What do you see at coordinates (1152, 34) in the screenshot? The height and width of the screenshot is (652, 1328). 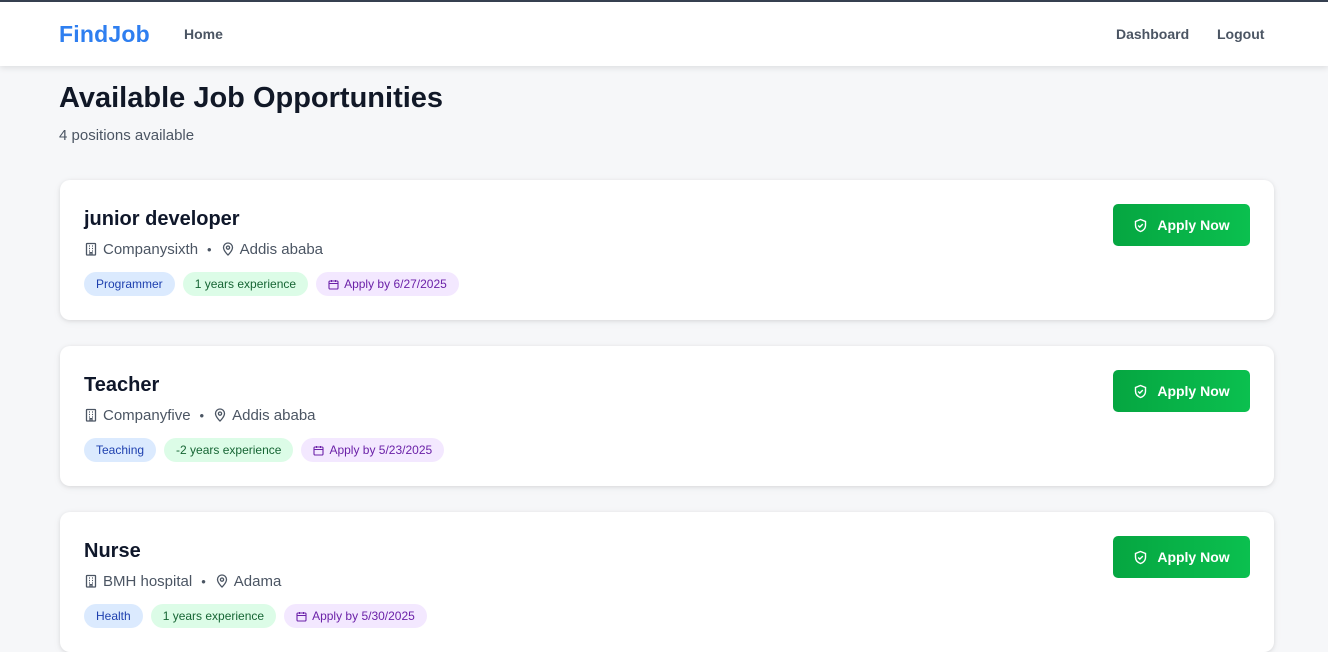 I see `nav-dashboard-link: Dashboard` at bounding box center [1152, 34].